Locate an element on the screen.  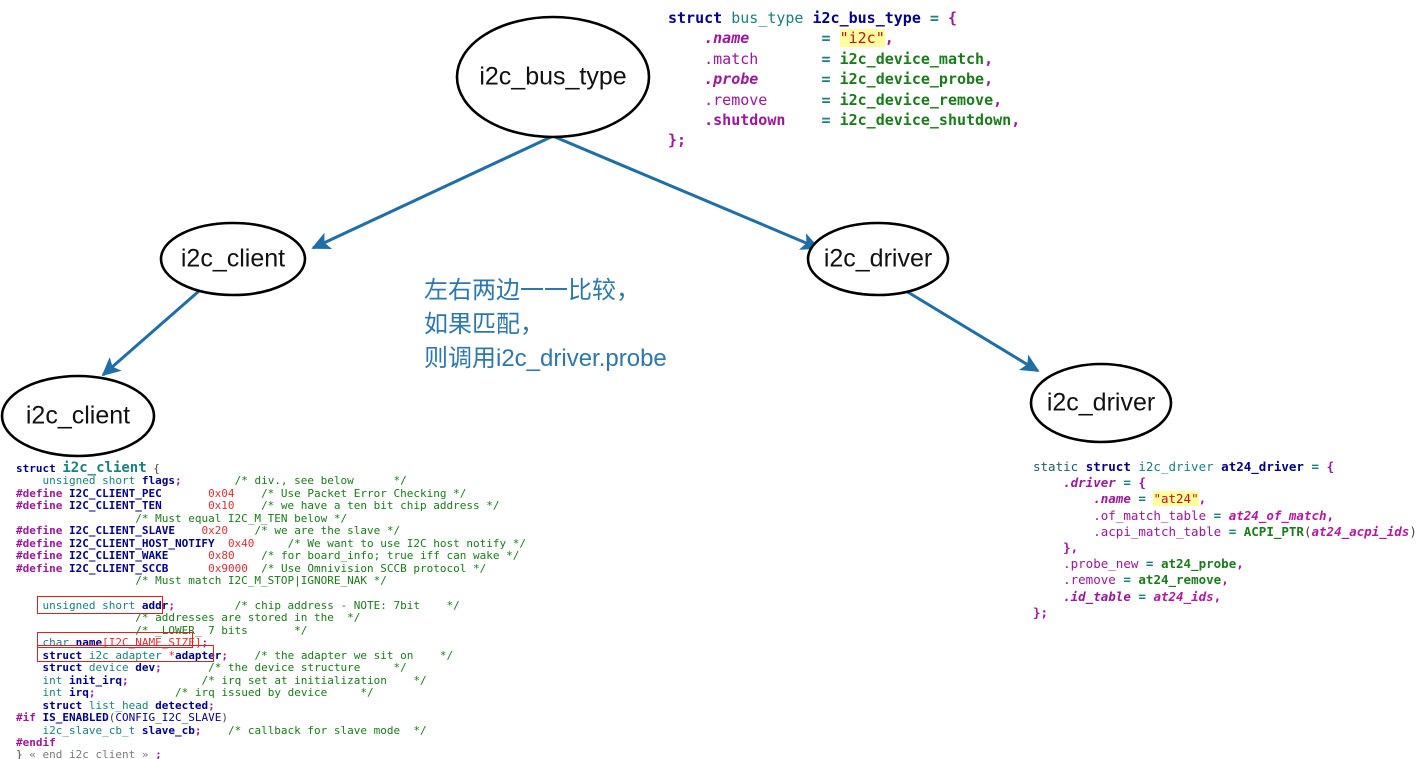
node-i2c-bus-type: i2c_bus_type is located at coordinates (553, 77).